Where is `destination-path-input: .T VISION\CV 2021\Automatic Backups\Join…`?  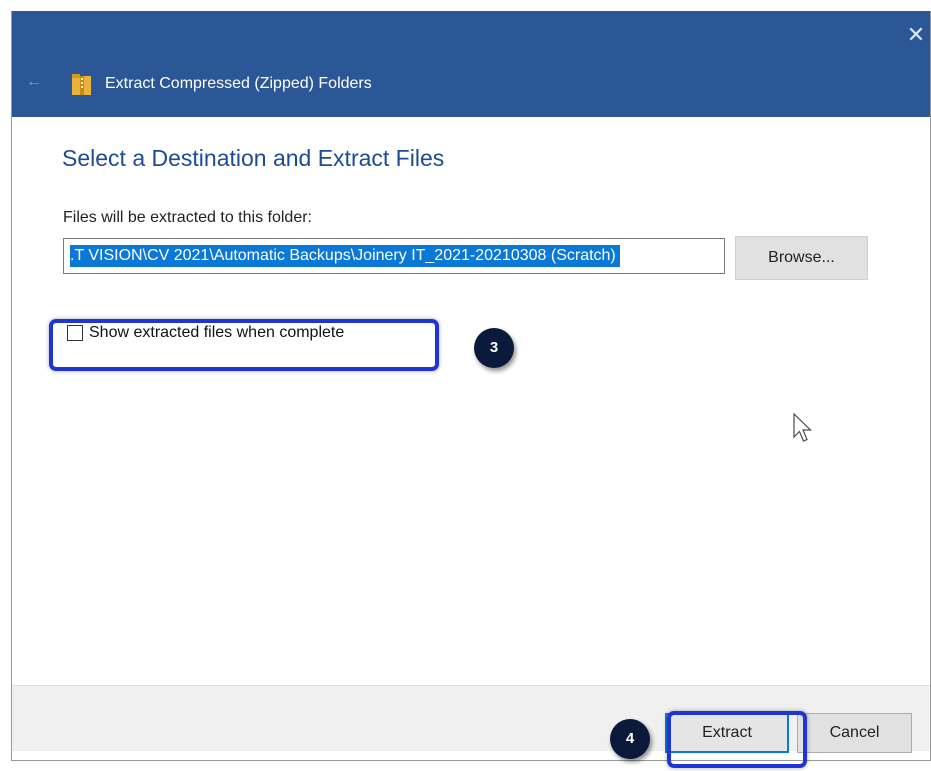 destination-path-input: .T VISION\CV 2021\Automatic Backups\Join… is located at coordinates (394, 256).